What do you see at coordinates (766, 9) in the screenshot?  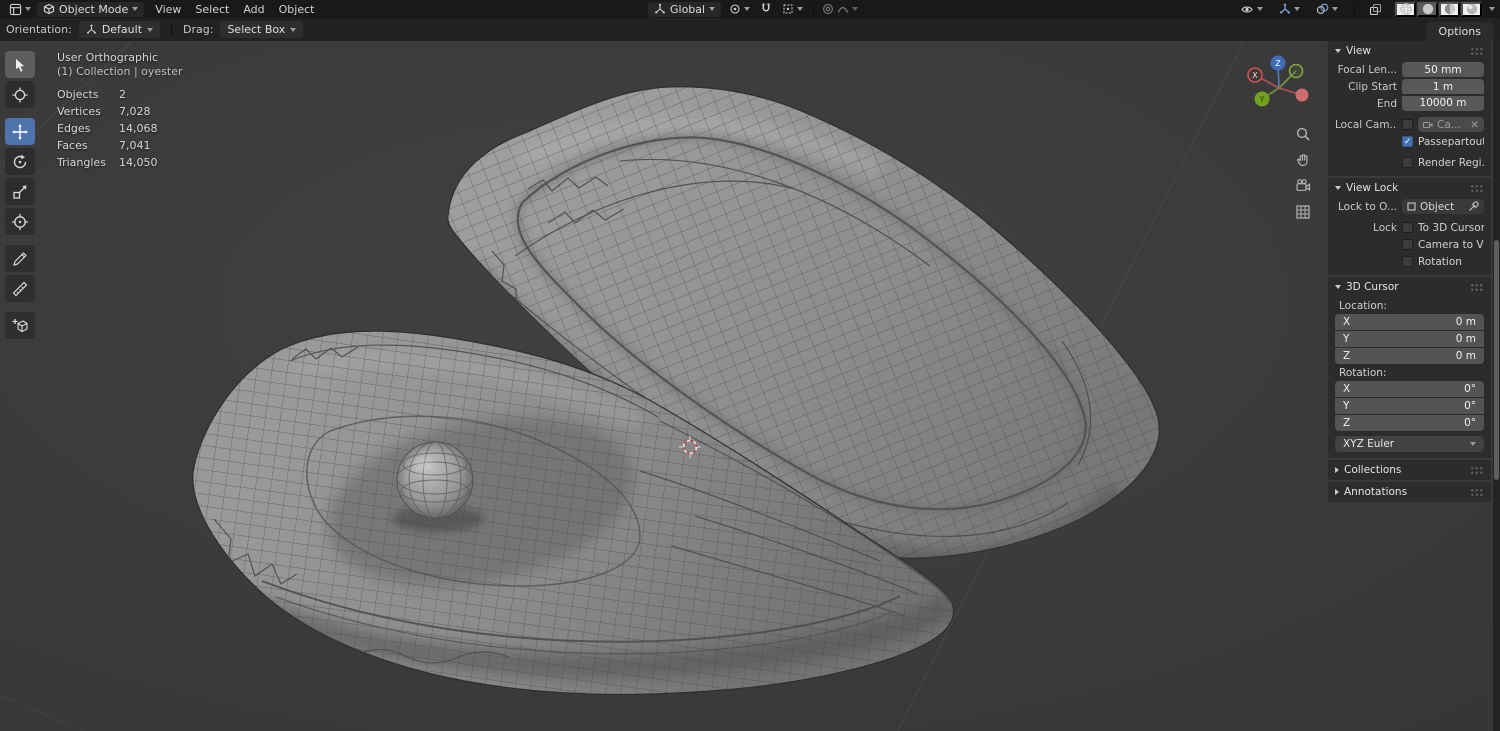 I see `snap-toggle` at bounding box center [766, 9].